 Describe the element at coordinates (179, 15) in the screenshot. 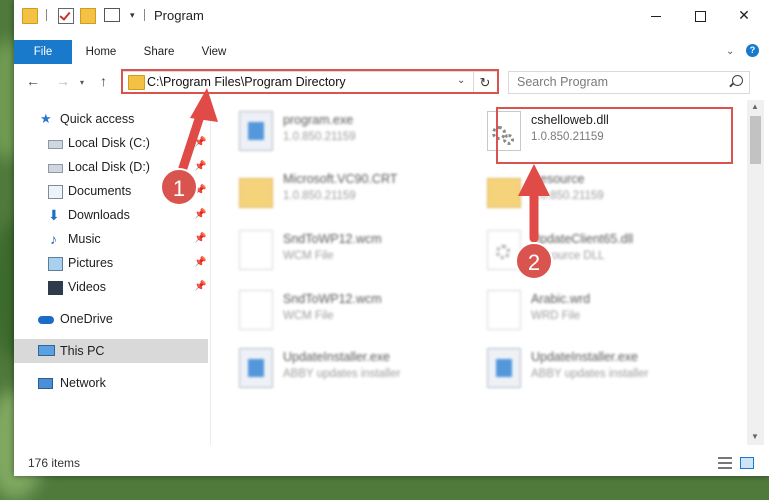

I see `window-title: Program` at that location.